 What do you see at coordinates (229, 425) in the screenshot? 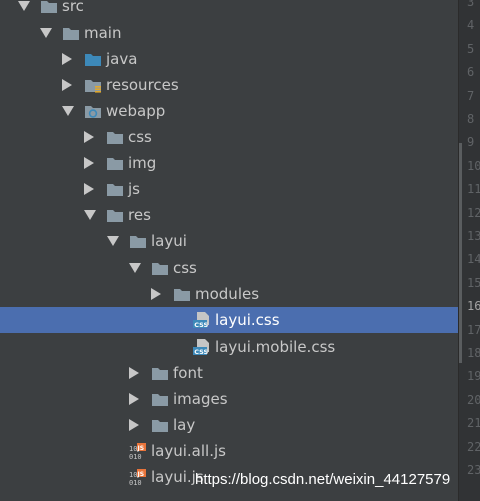
I see `tree-row-lay: lay` at bounding box center [229, 425].